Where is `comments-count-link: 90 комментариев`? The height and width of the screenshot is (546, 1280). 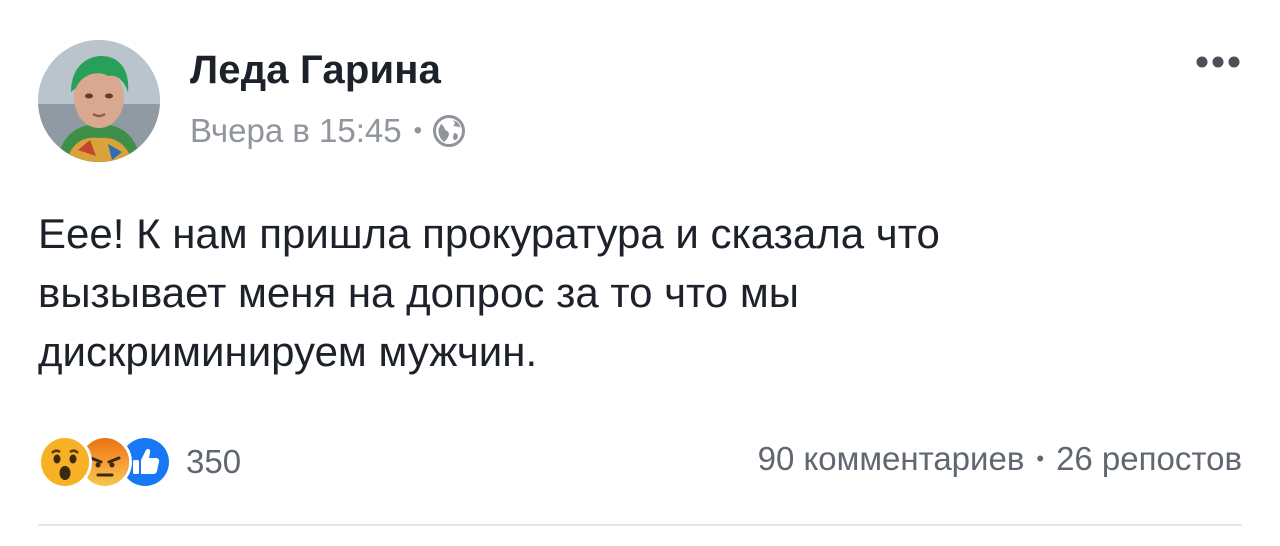
comments-count-link: 90 комментариев is located at coordinates (891, 459).